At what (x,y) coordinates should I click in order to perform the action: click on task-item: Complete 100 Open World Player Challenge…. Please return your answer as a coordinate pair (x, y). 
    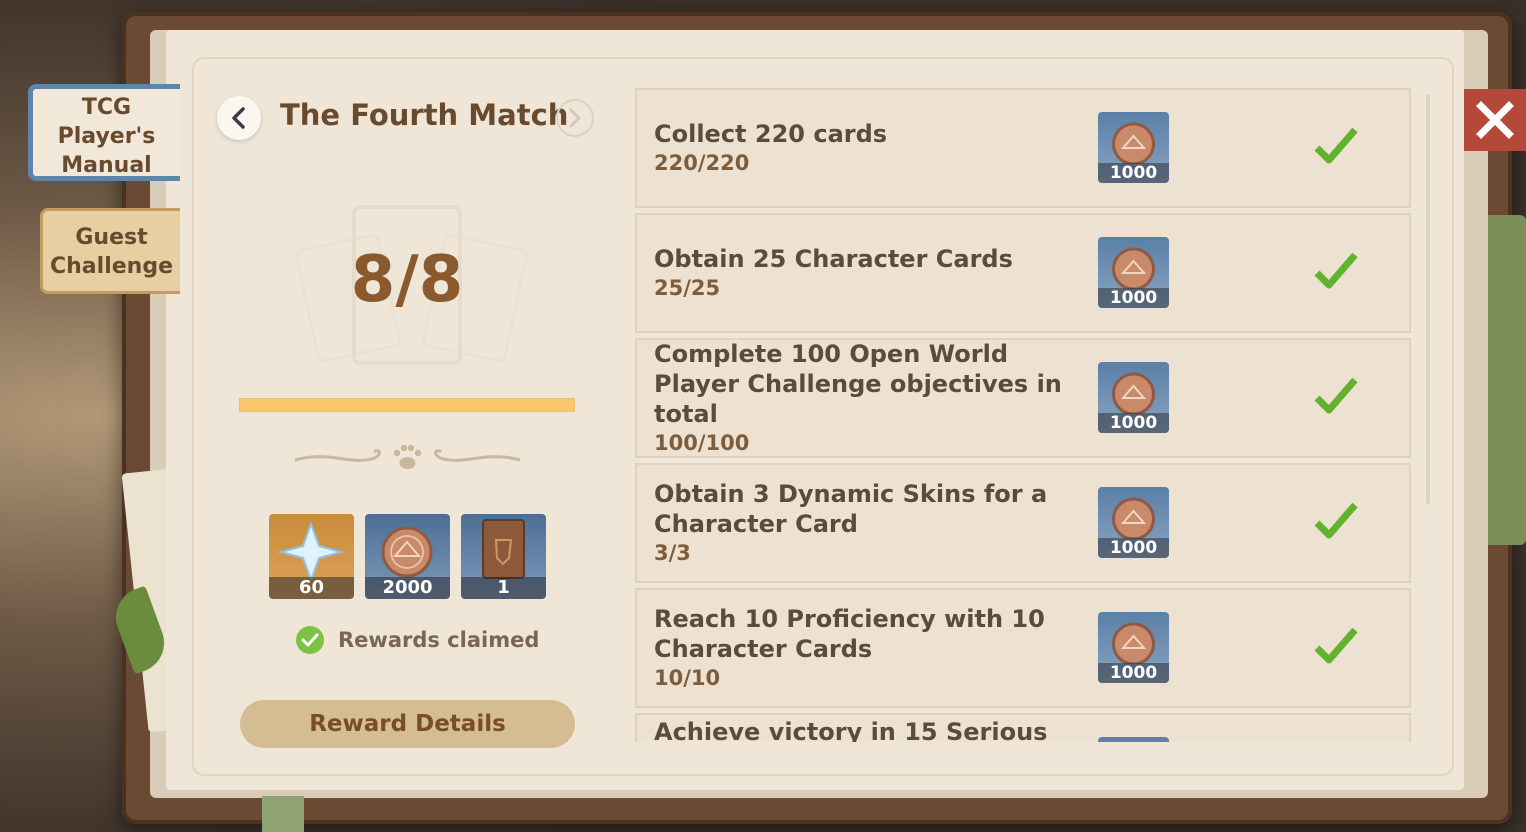
    Looking at the image, I should click on (1023, 398).